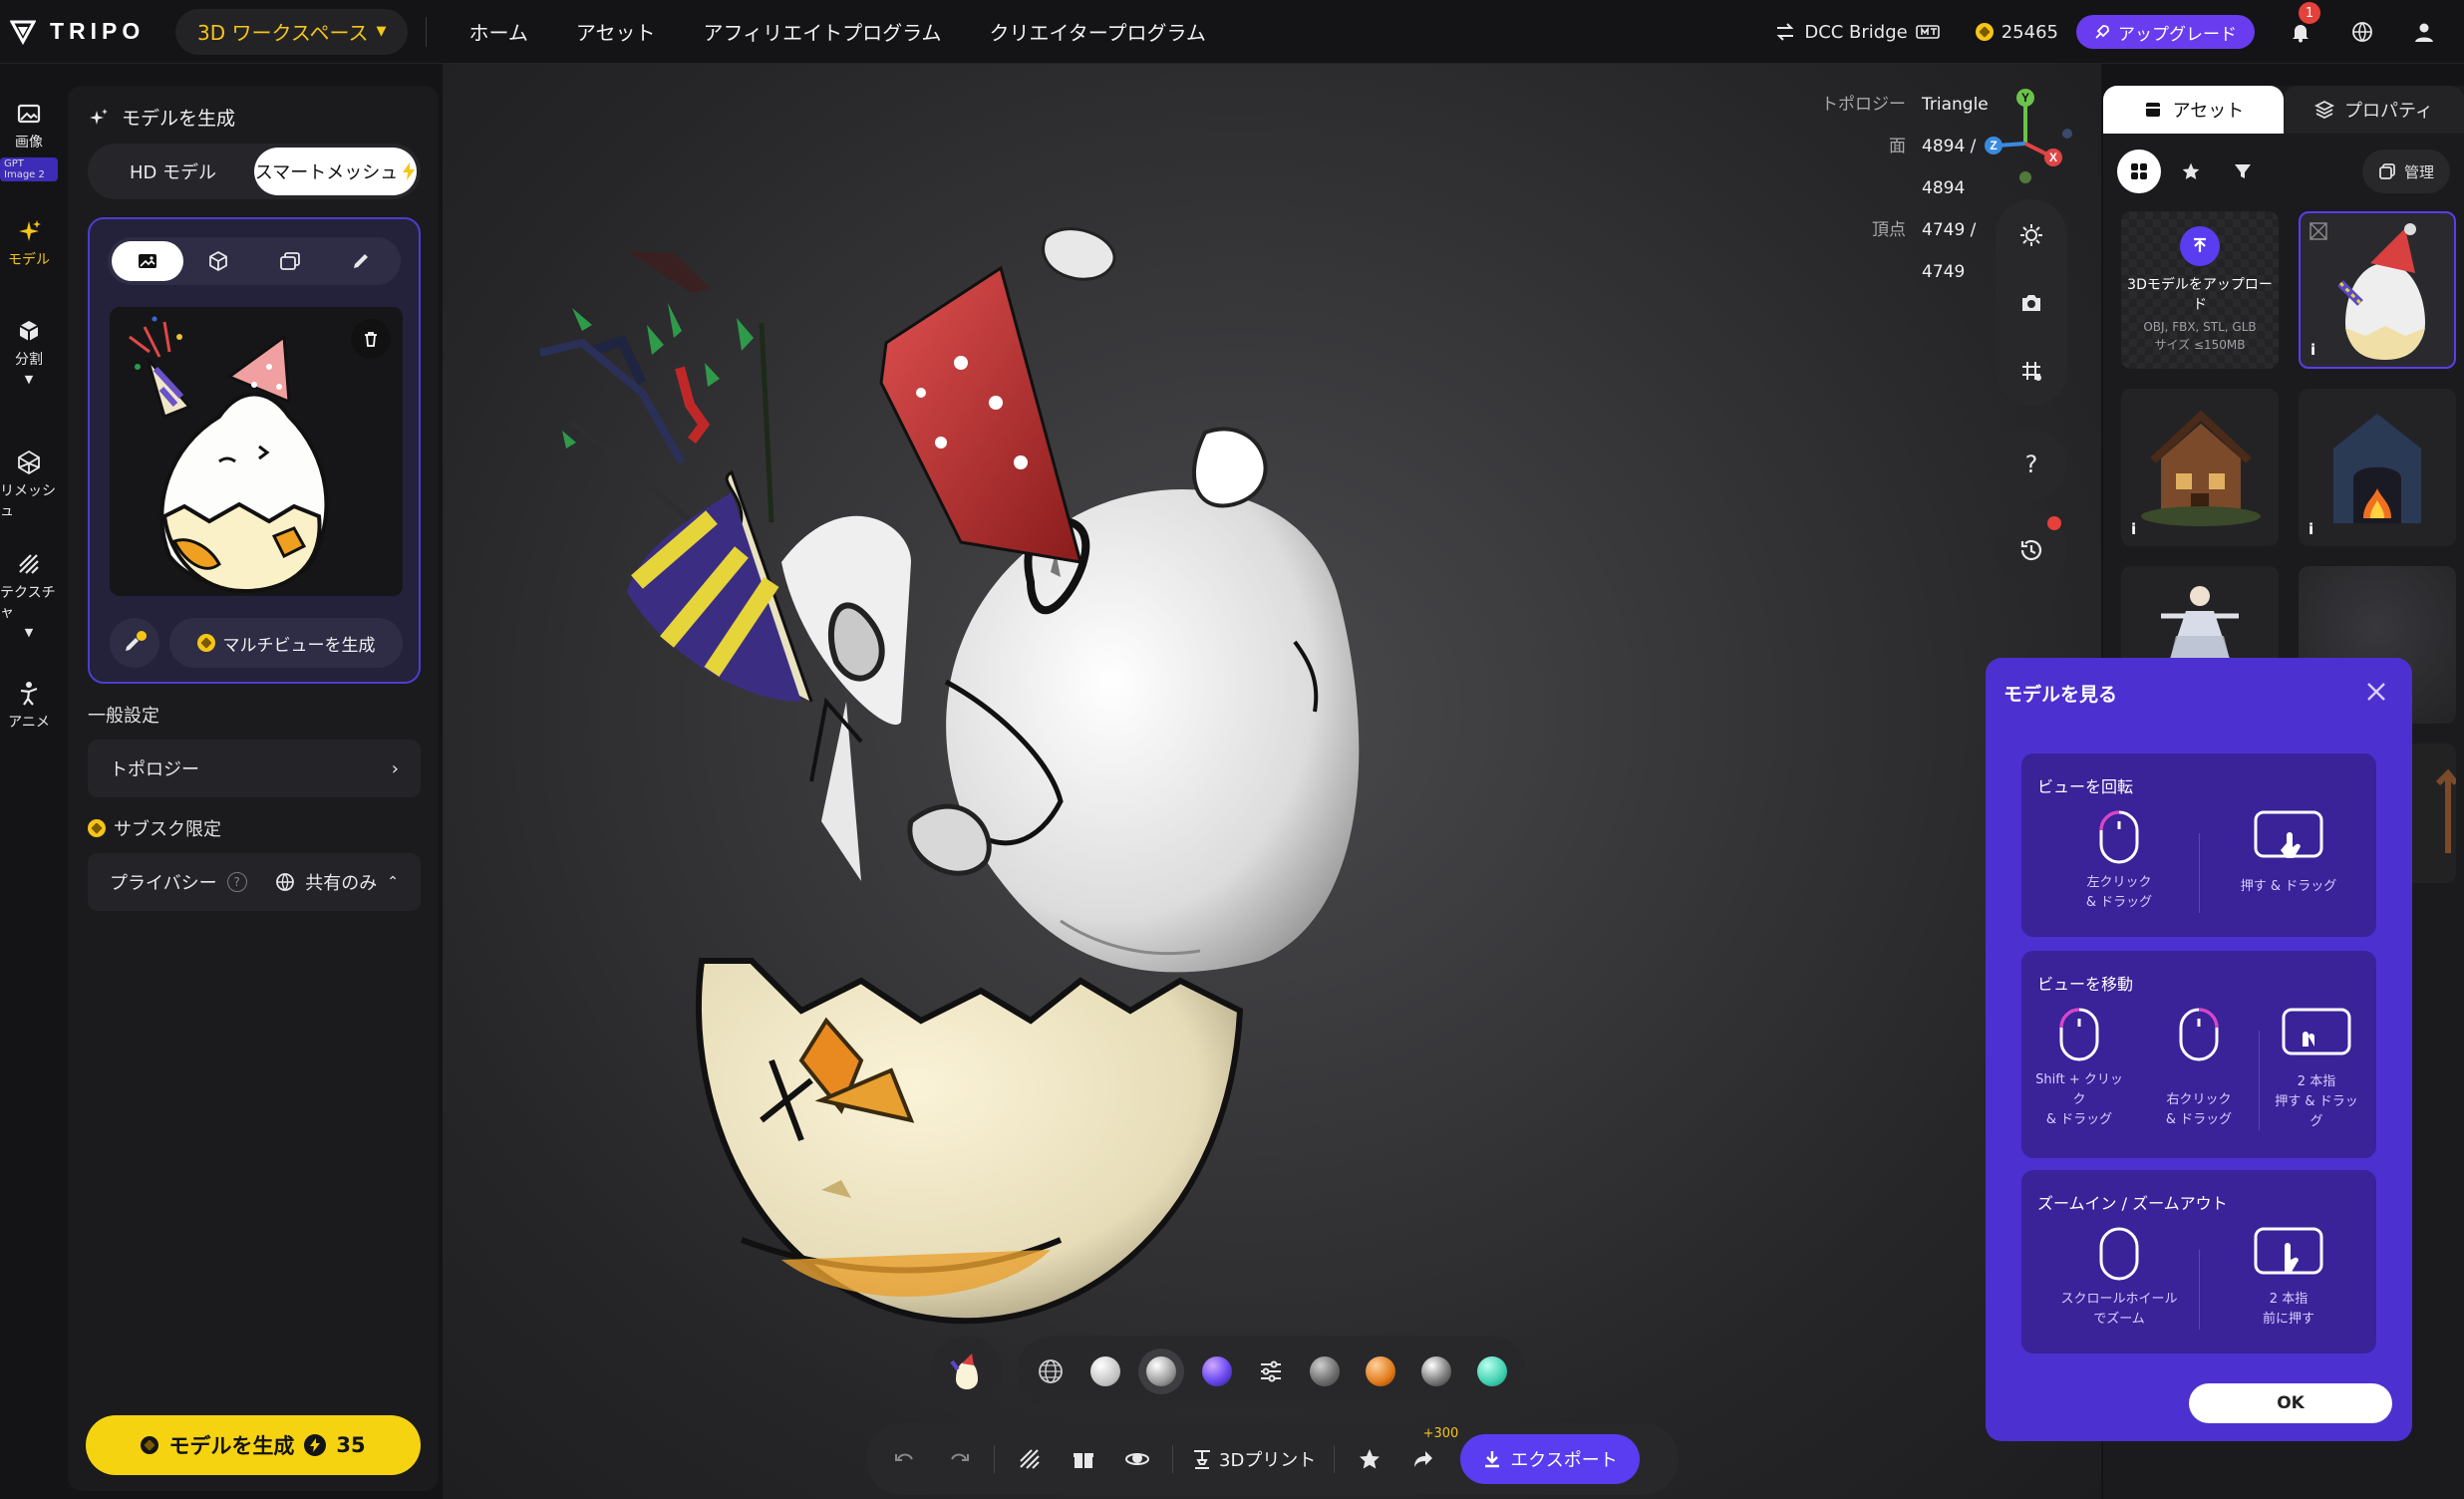 Image resolution: width=2464 pixels, height=1499 pixels. I want to click on gpt-image-badge: GPT Image 2, so click(29, 169).